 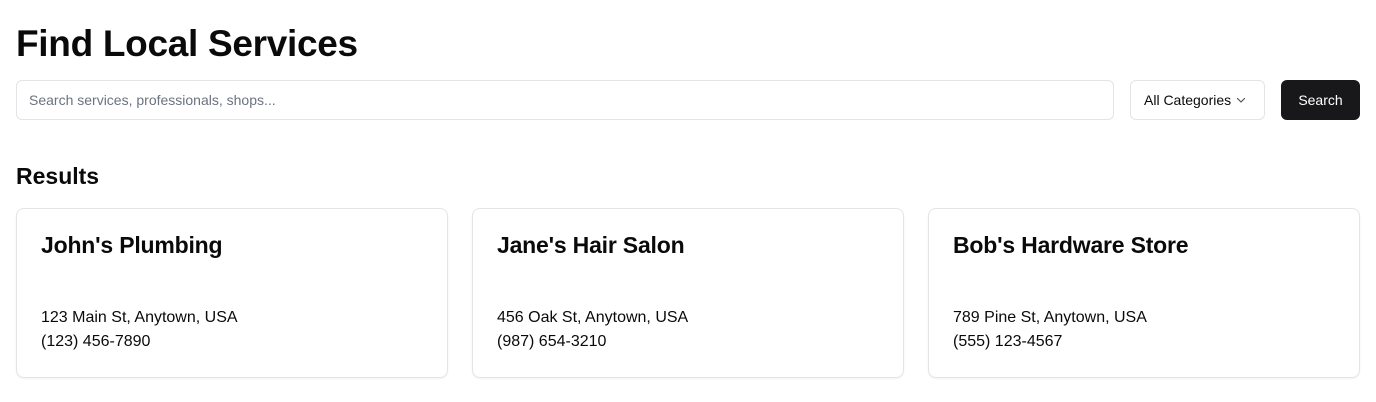 What do you see at coordinates (1320, 100) in the screenshot?
I see `search-button: Search` at bounding box center [1320, 100].